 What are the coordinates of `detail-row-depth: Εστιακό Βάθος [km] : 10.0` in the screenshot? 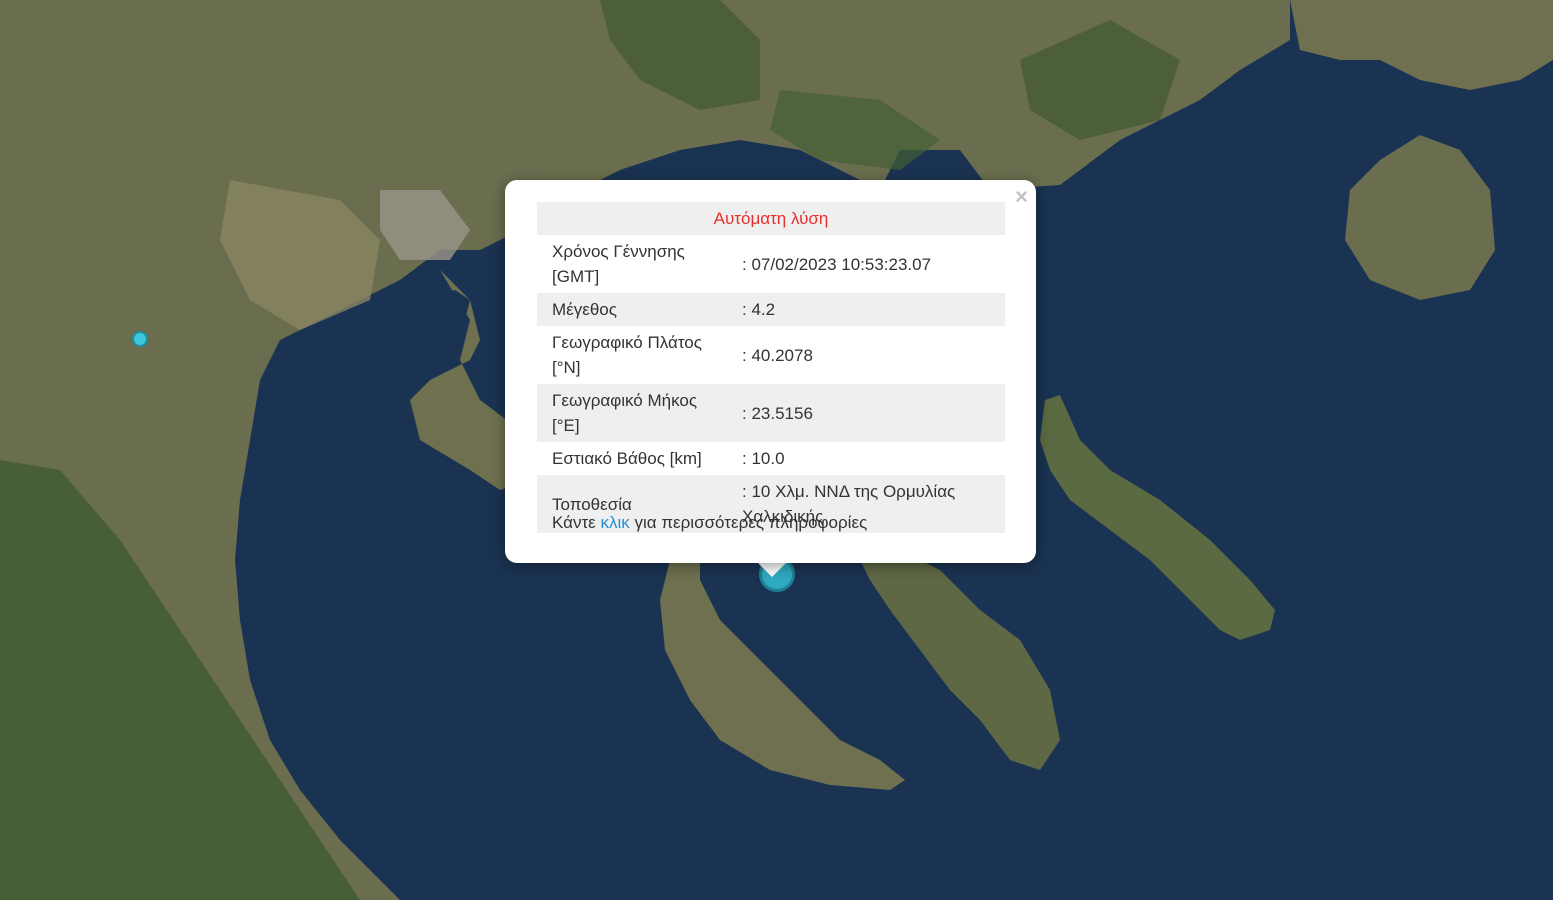 It's located at (771, 458).